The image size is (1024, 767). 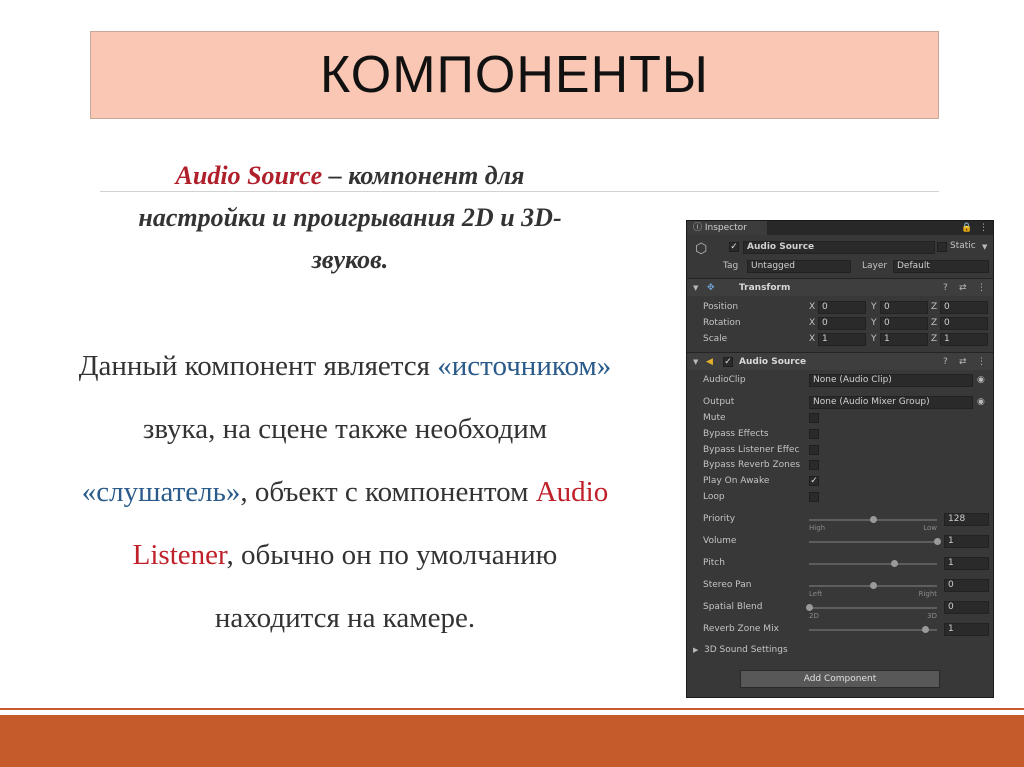 What do you see at coordinates (966, 228) in the screenshot?
I see `lock-icon: 🔒` at bounding box center [966, 228].